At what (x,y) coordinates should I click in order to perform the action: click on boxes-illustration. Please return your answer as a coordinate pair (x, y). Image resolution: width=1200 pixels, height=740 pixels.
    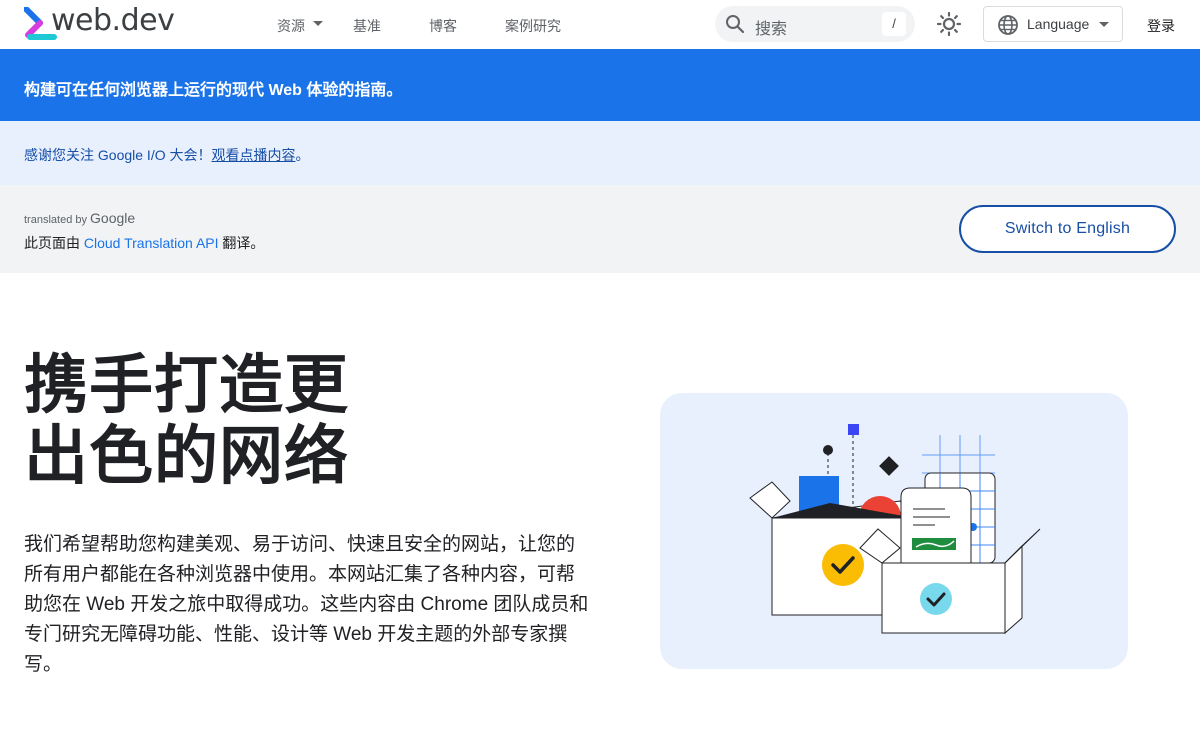
    Looking at the image, I should click on (895, 529).